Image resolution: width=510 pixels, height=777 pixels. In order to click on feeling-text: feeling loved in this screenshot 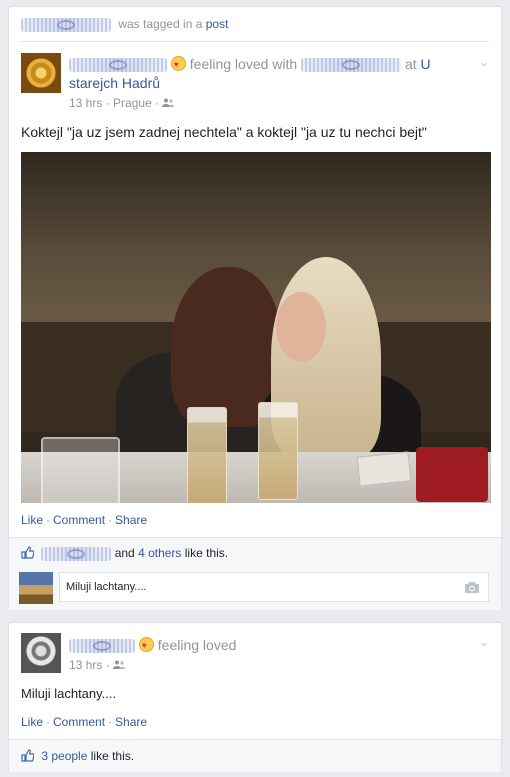, I will do `click(197, 645)`.